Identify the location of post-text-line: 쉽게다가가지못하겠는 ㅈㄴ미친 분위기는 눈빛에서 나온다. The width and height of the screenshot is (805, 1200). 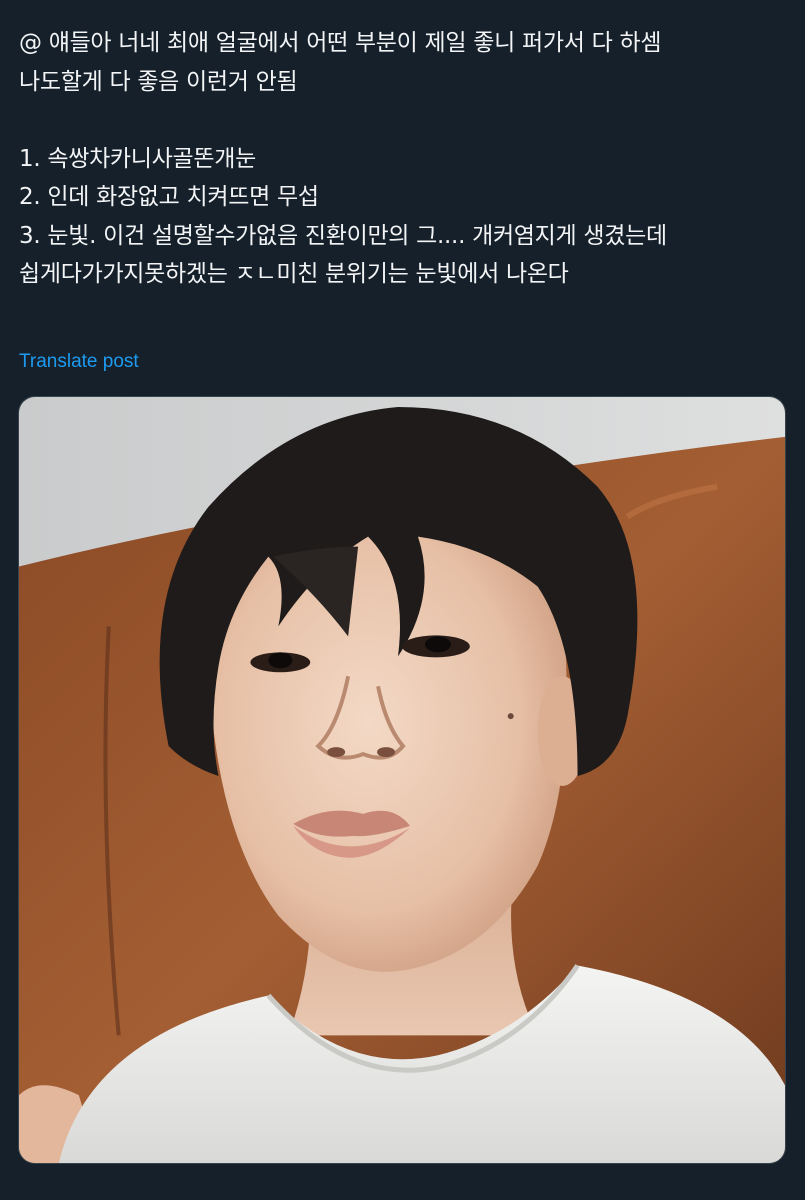
(294, 274).